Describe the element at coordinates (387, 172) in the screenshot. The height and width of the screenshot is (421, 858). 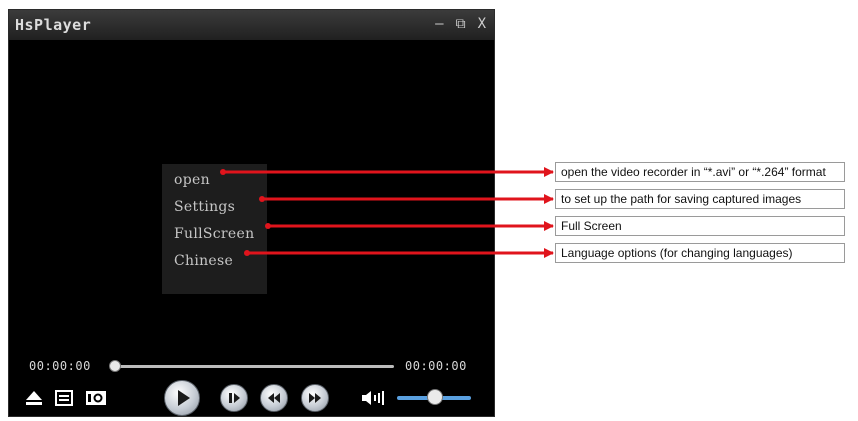
I see `arrow-open` at that location.